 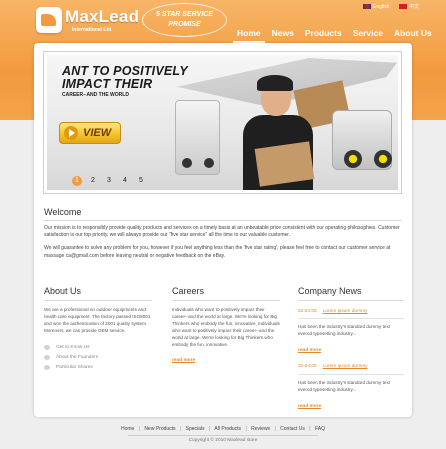 I want to click on courier-cap-image, so click(x=275, y=83).